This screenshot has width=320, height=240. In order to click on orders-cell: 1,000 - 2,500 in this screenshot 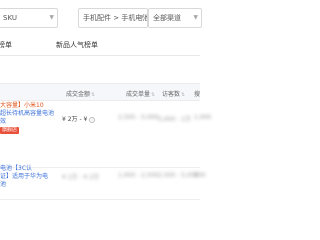, I will do `click(138, 175)`.